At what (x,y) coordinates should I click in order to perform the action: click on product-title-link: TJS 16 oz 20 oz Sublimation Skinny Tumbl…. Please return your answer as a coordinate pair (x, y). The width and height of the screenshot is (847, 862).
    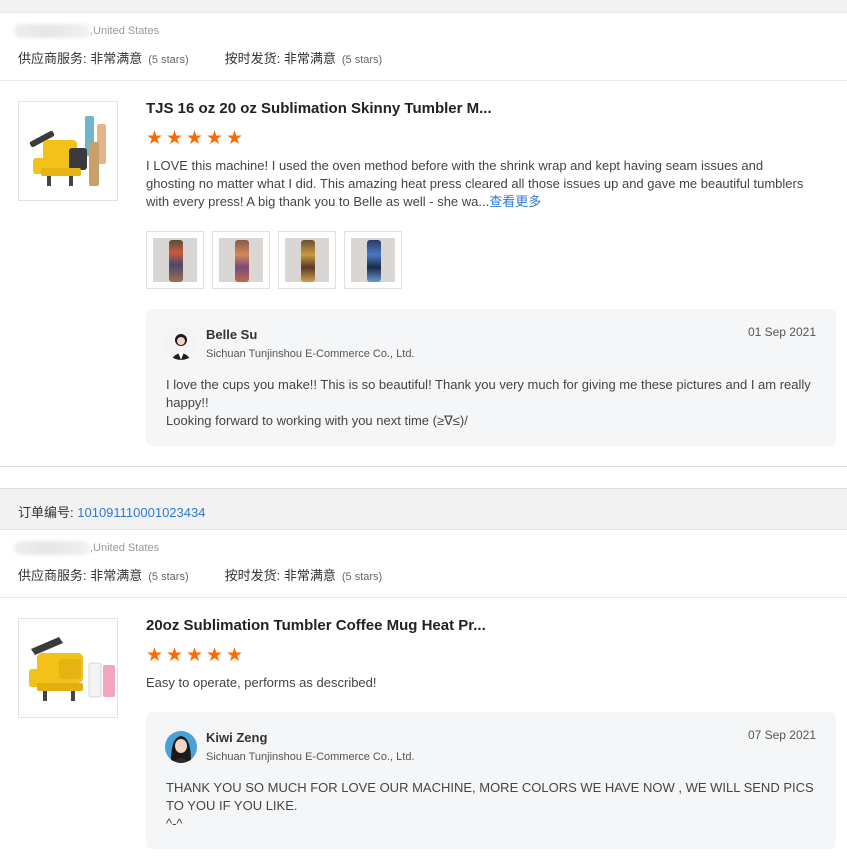
    Looking at the image, I should click on (319, 108).